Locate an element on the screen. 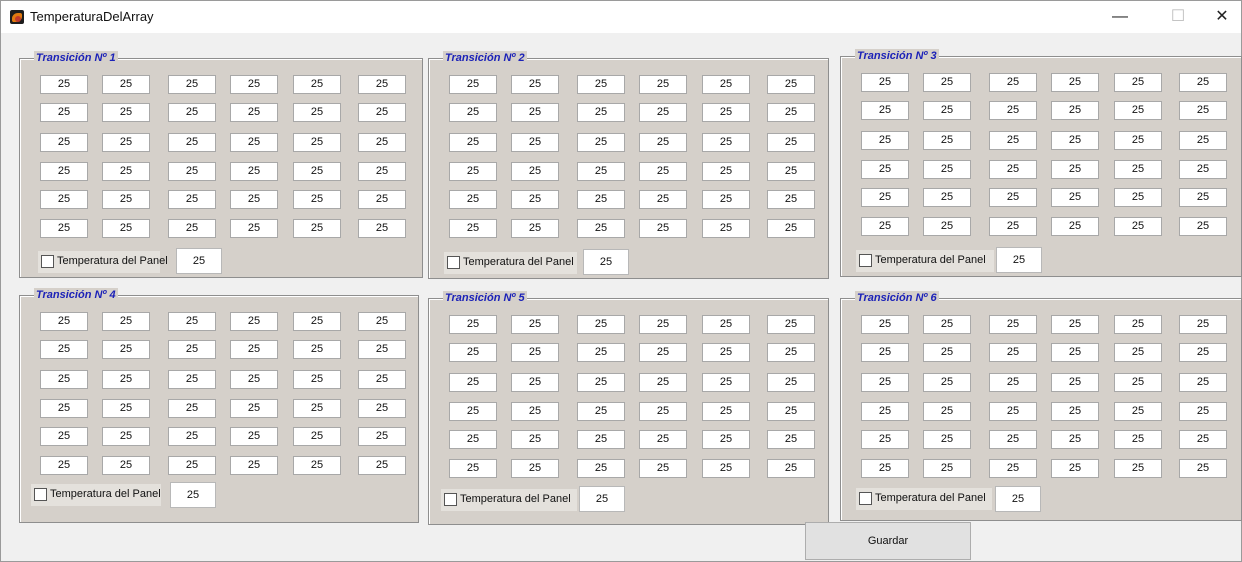 Image resolution: width=1242 pixels, height=562 pixels. temperature-cell-r1-c3: 25 is located at coordinates (1013, 82).